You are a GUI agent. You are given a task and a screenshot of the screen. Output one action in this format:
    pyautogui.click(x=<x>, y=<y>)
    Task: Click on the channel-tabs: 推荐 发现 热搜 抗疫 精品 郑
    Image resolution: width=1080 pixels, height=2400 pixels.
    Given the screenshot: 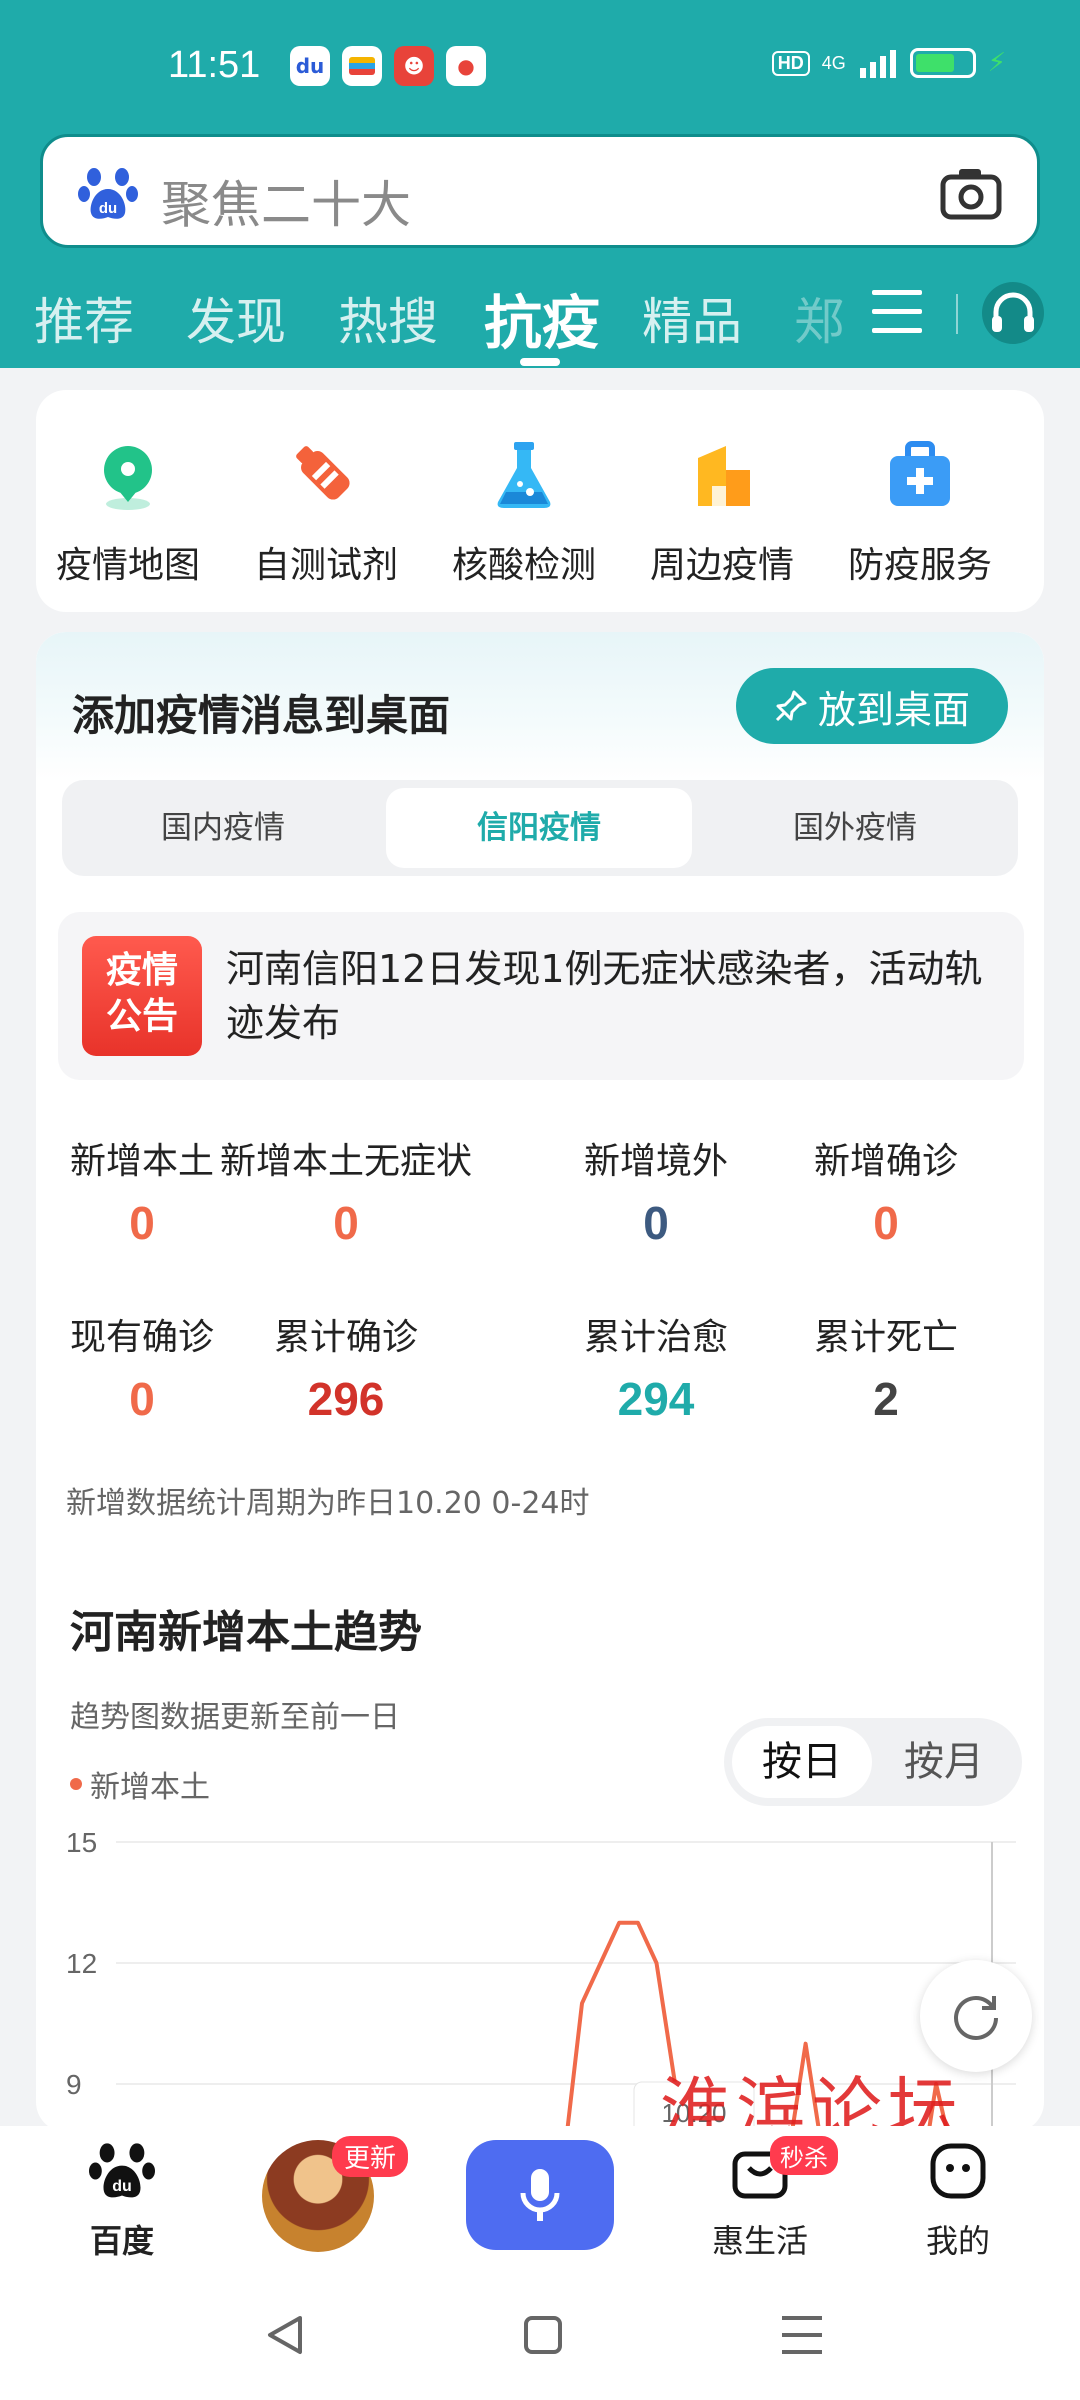 What is the action you would take?
    pyautogui.click(x=540, y=319)
    